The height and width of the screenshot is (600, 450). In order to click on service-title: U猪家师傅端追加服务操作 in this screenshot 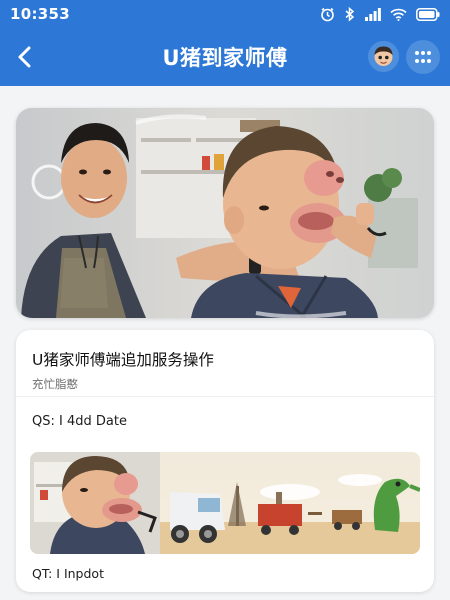, I will do `click(123, 360)`.